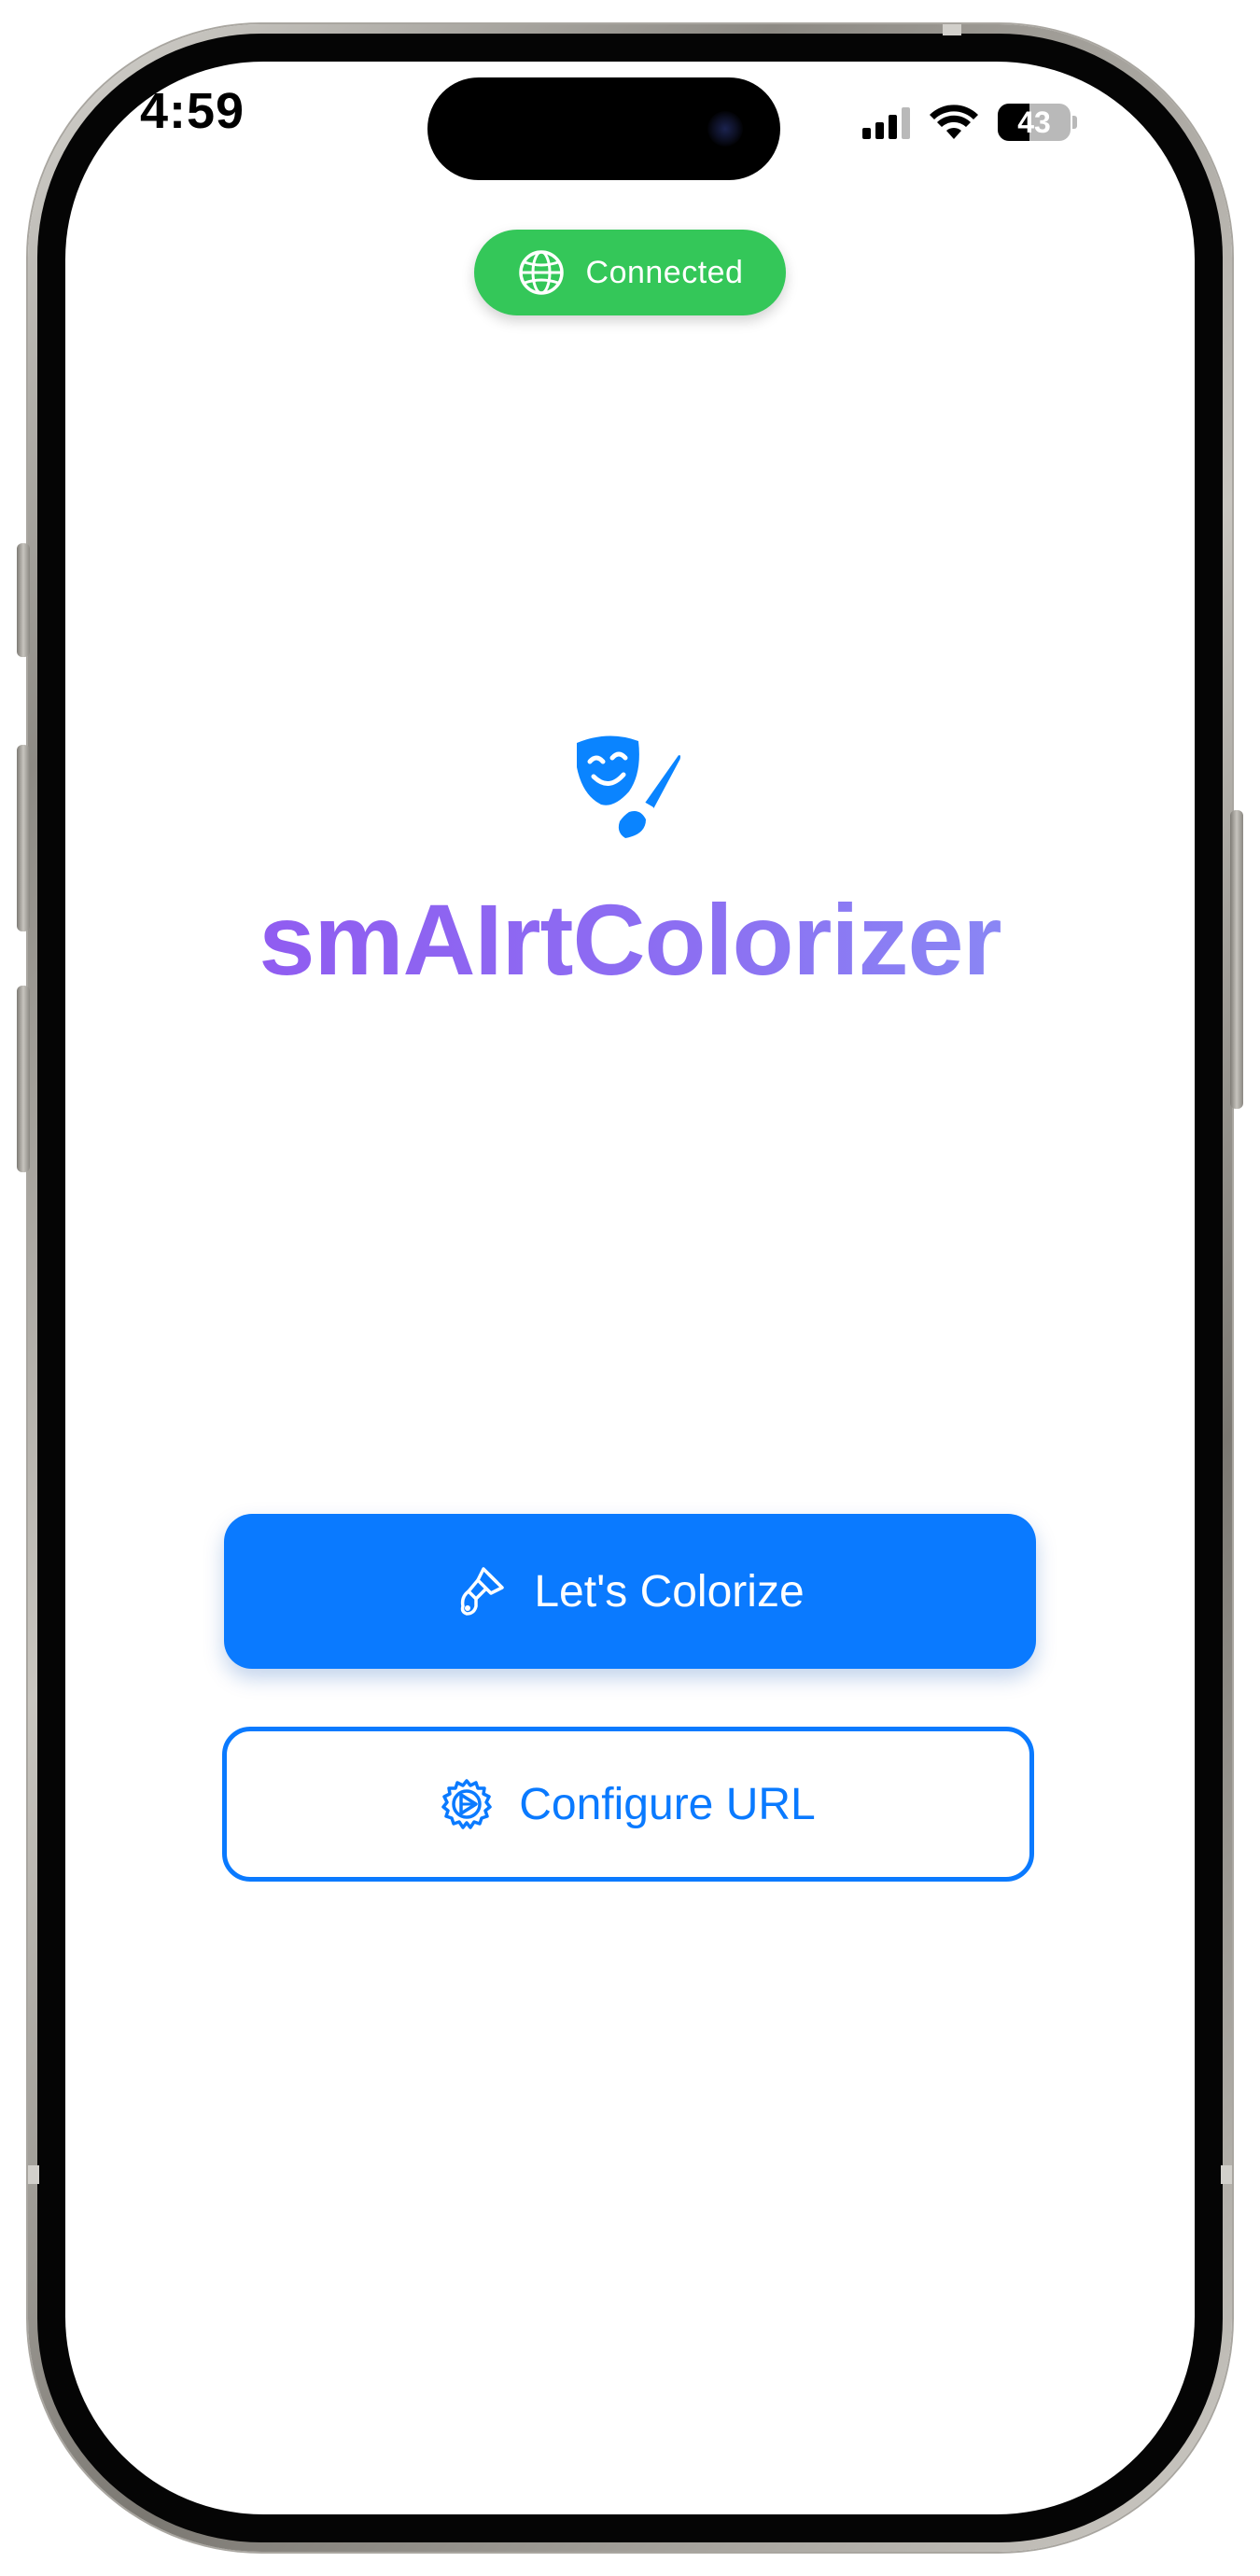 The image size is (1260, 2576). I want to click on wifi-icon, so click(954, 122).